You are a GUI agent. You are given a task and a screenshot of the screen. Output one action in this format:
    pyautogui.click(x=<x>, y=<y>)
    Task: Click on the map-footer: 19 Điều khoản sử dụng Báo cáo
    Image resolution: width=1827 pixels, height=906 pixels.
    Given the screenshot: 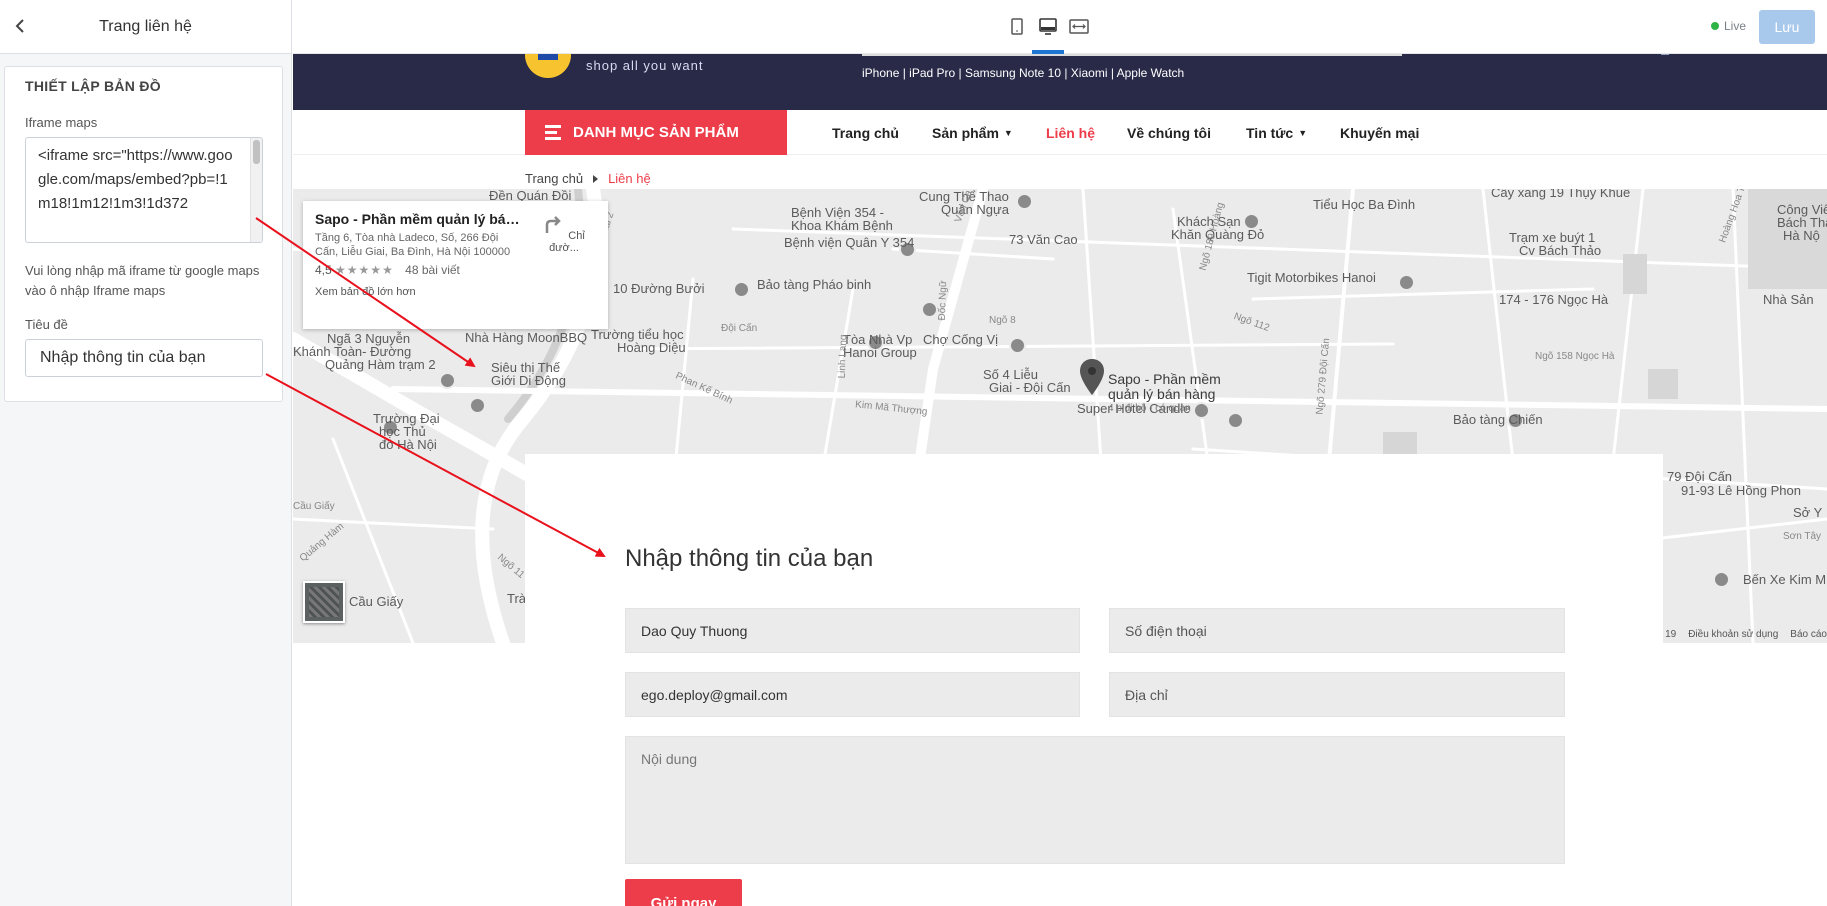 What is the action you would take?
    pyautogui.click(x=1746, y=634)
    